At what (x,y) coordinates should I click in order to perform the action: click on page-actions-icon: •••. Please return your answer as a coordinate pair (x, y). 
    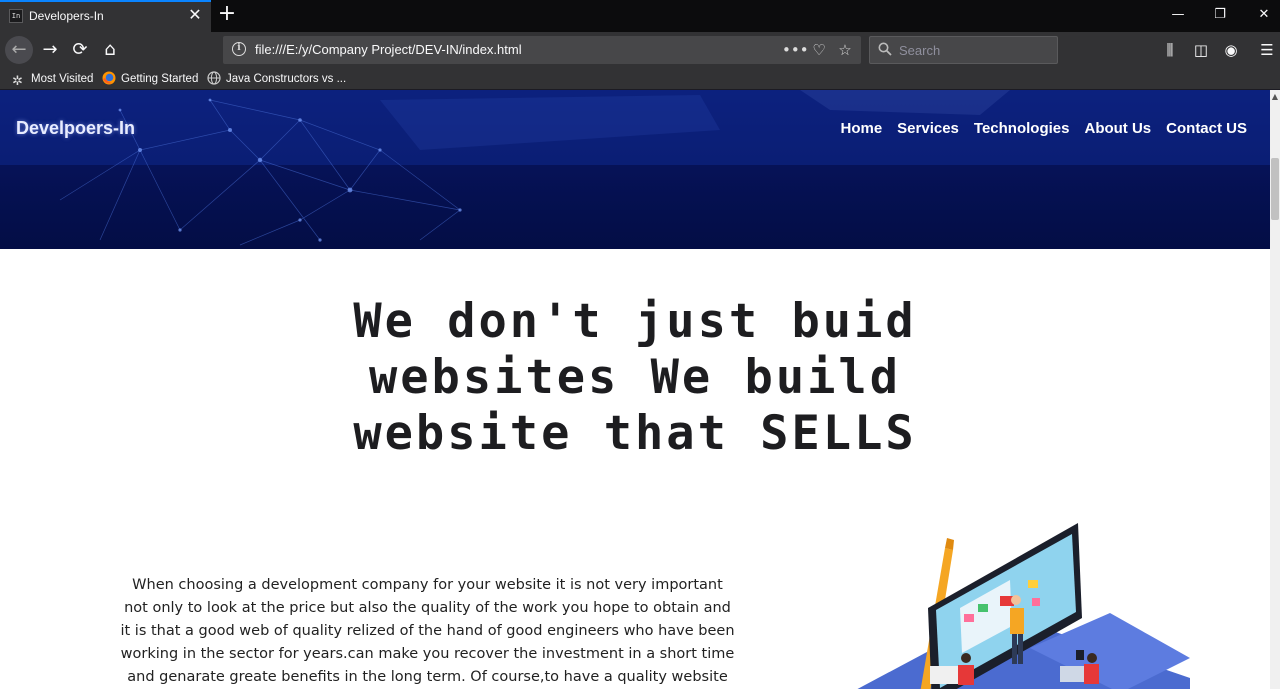
    Looking at the image, I should click on (795, 50).